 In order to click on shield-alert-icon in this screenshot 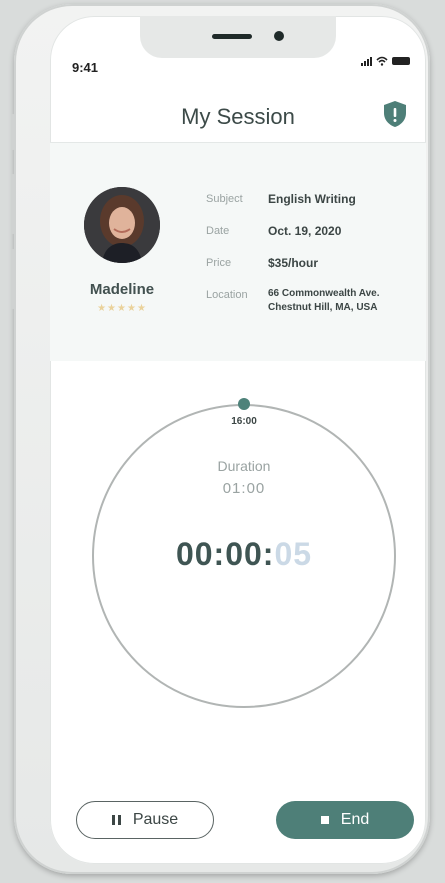, I will do `click(395, 114)`.